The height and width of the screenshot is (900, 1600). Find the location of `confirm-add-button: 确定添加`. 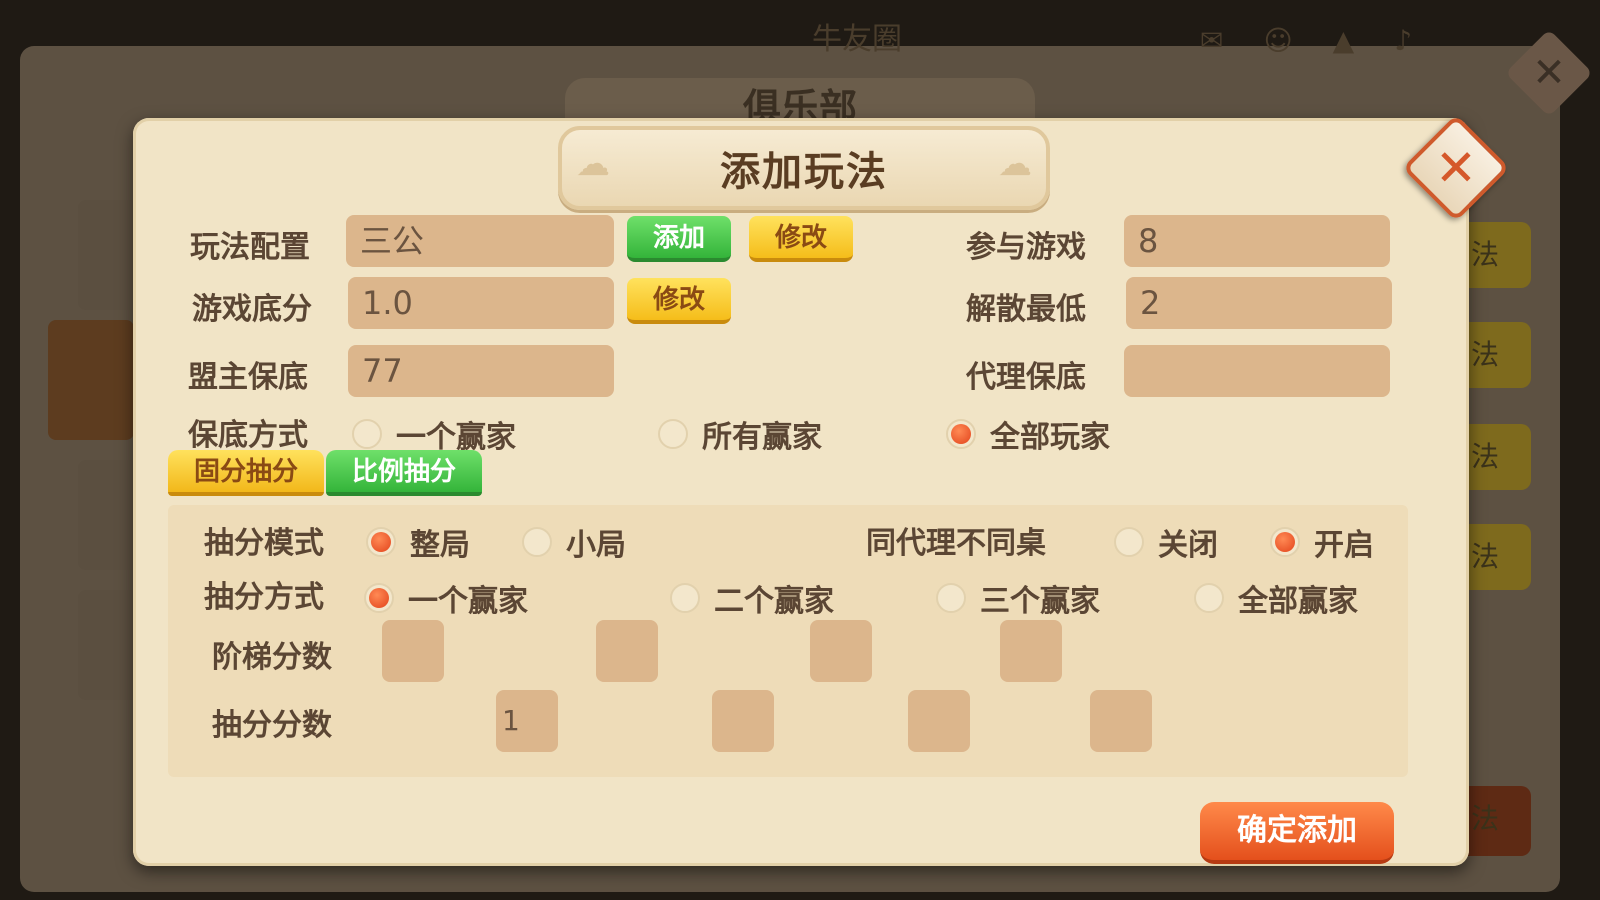

confirm-add-button: 确定添加 is located at coordinates (1297, 833).